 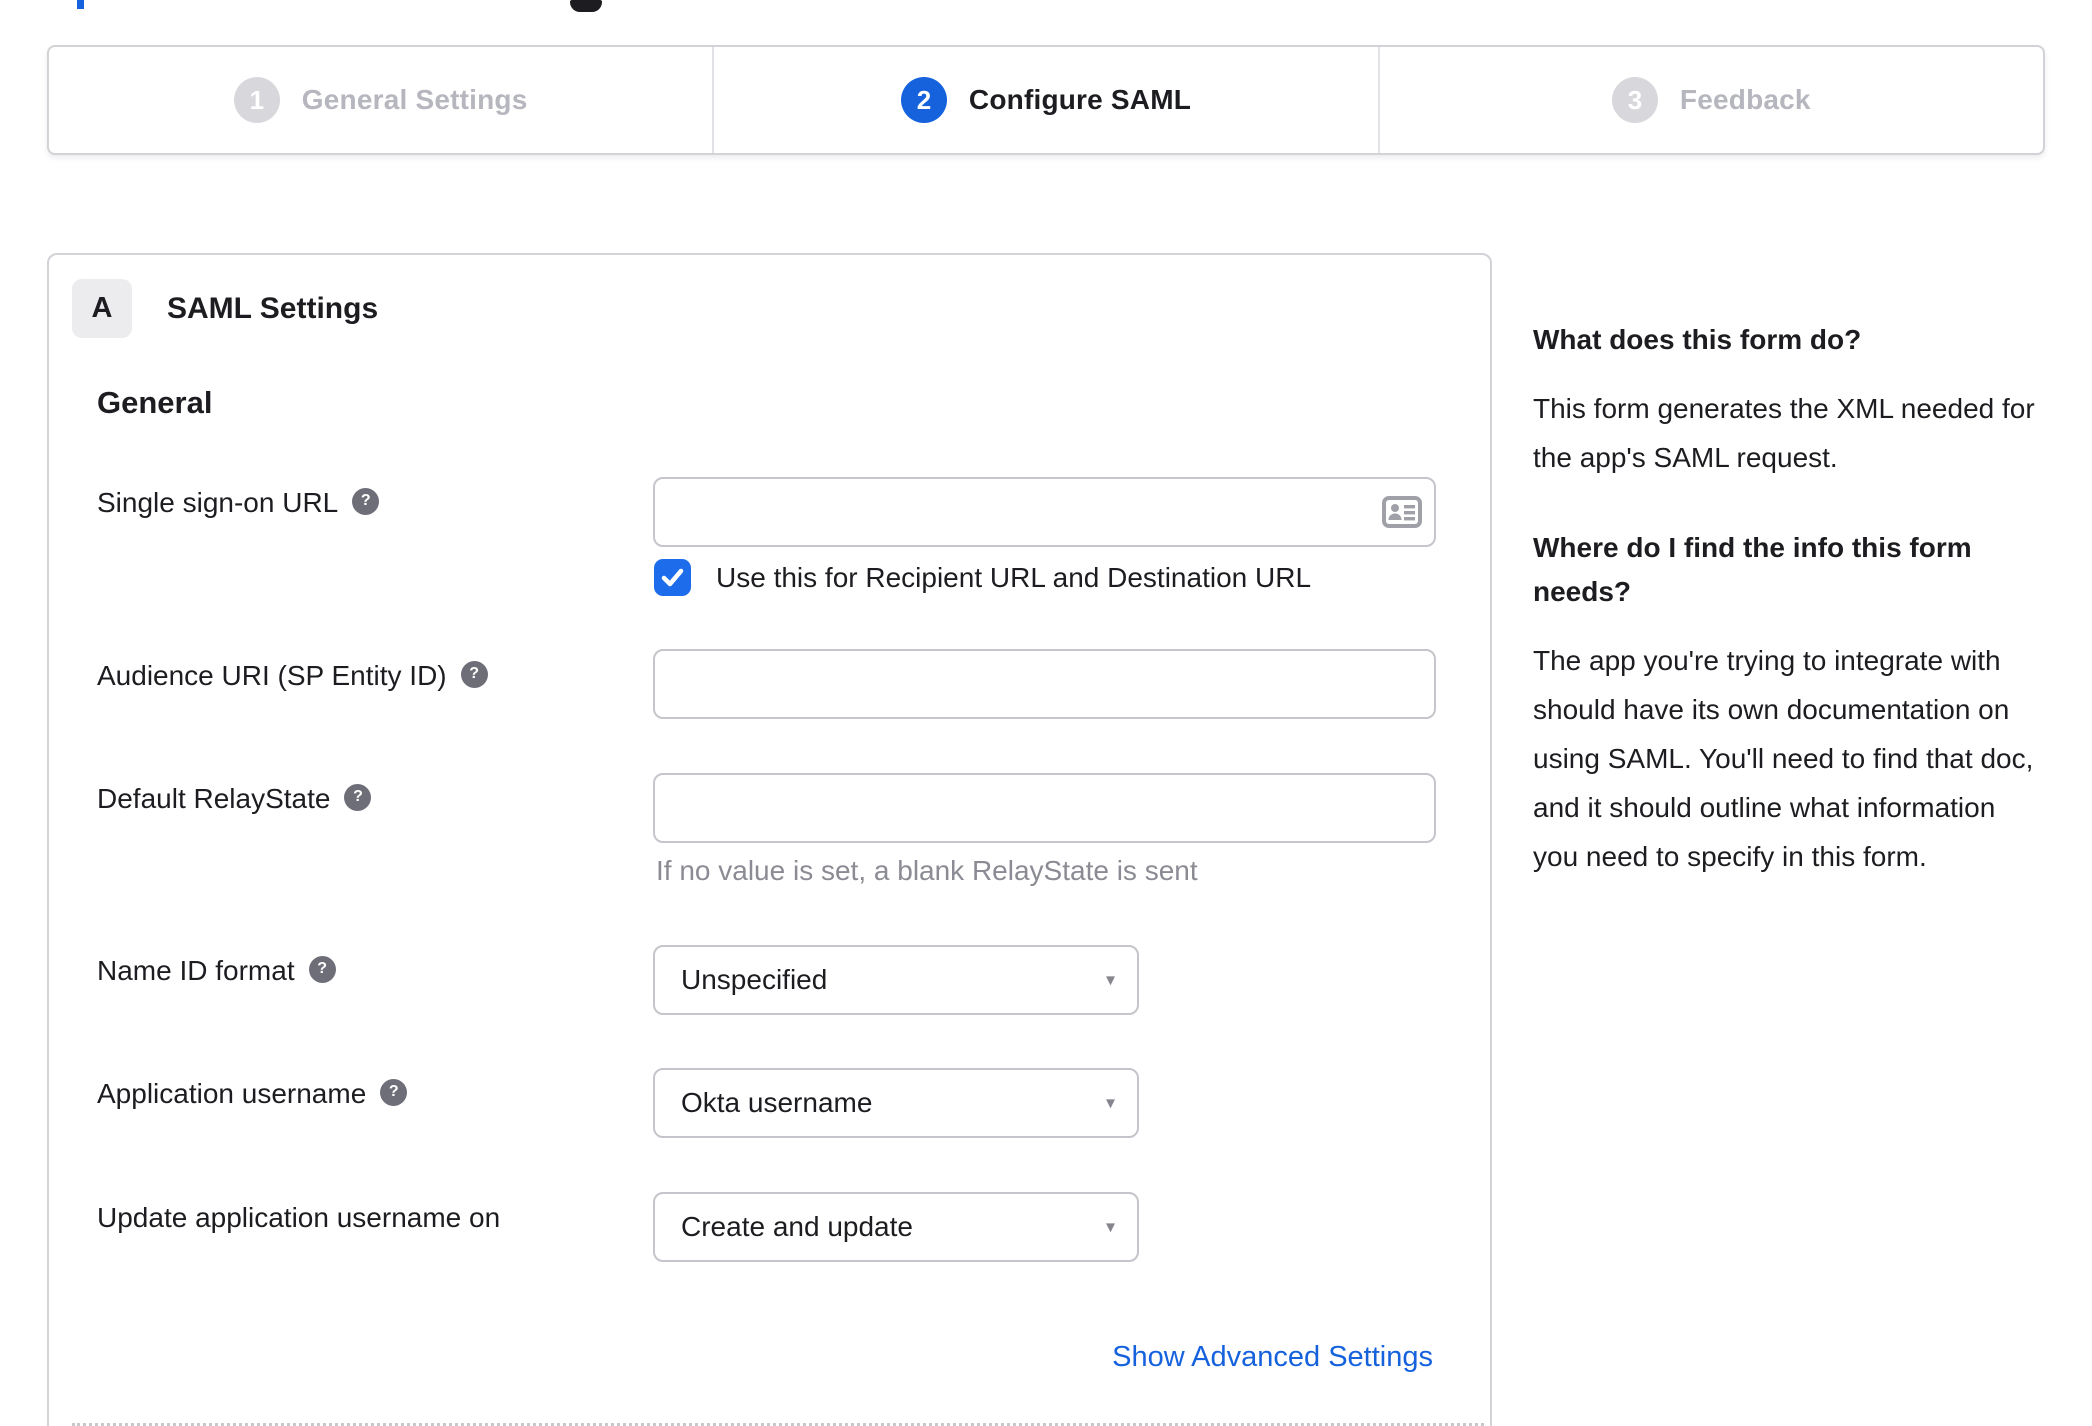 What do you see at coordinates (586, 6) in the screenshot?
I see `clipped-icon-fragment` at bounding box center [586, 6].